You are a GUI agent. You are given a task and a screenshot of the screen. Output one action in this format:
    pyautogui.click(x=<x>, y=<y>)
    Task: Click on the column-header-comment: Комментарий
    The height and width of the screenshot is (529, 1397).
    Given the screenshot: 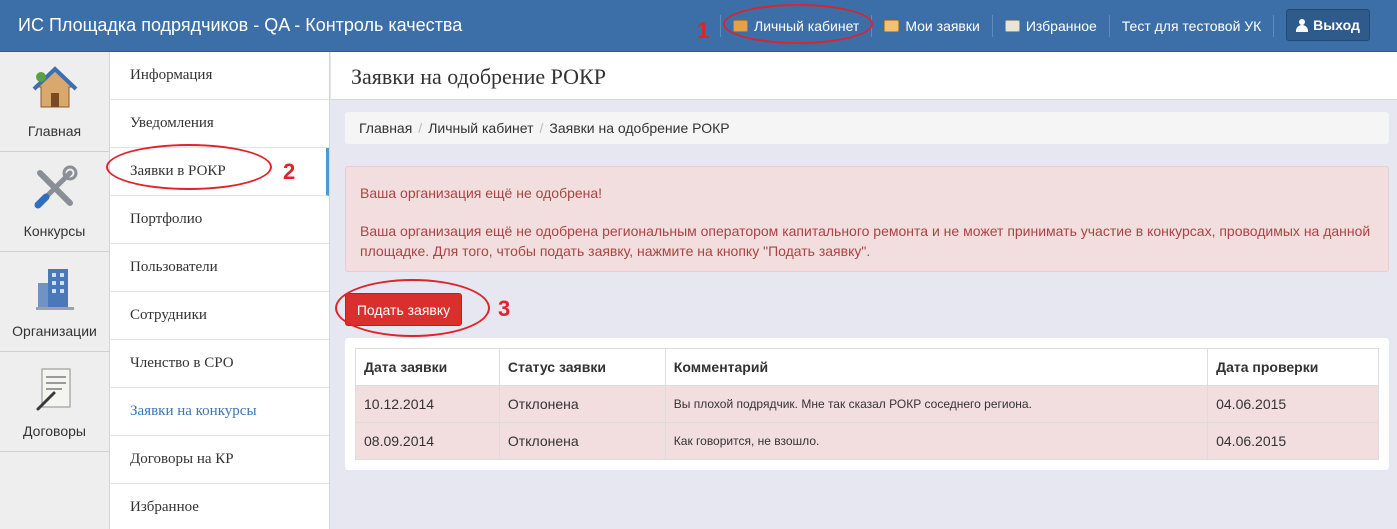 What is the action you would take?
    pyautogui.click(x=936, y=367)
    